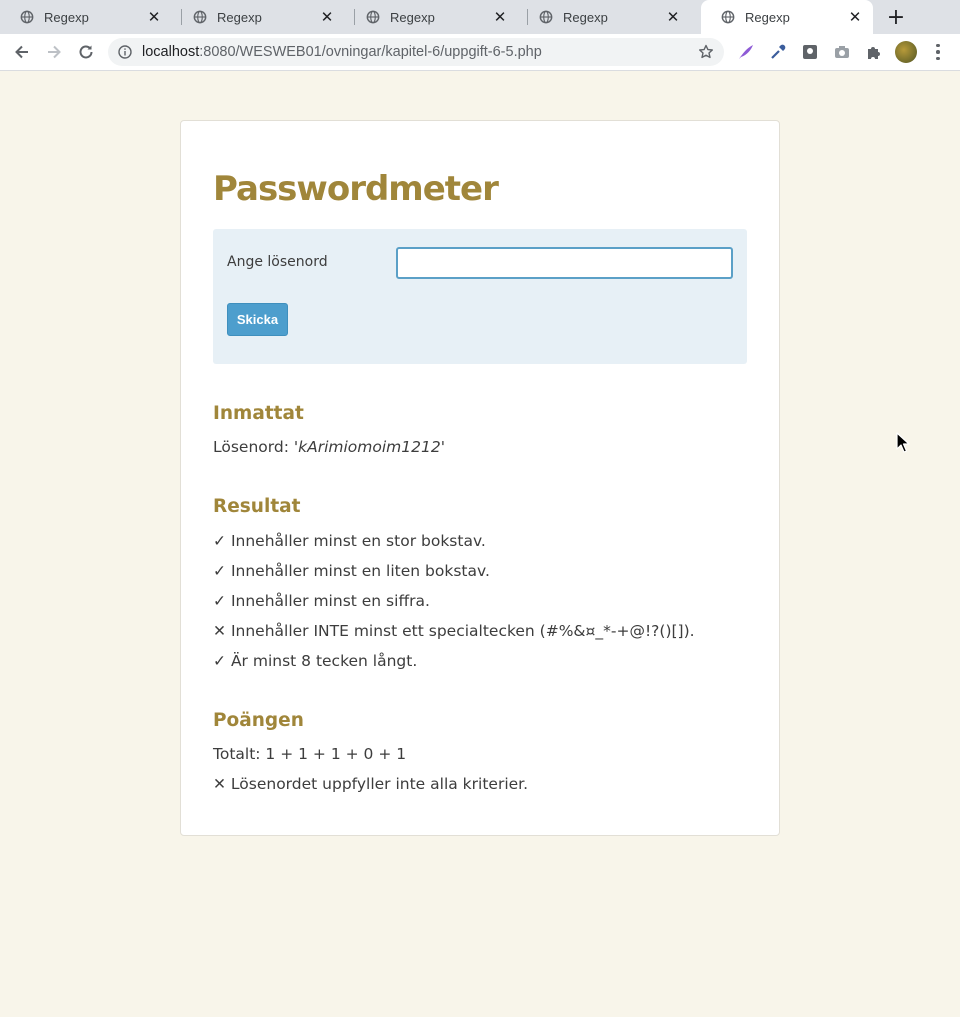  What do you see at coordinates (330, 601) in the screenshot?
I see `result-item-text: Innehåller minst en siffra.` at bounding box center [330, 601].